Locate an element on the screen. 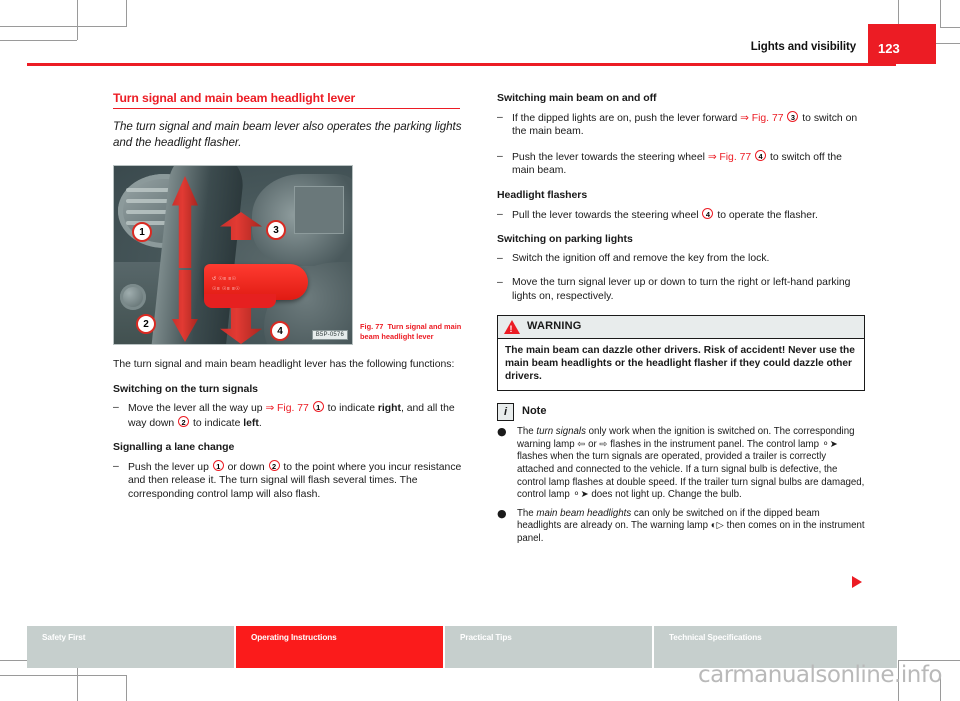 The width and height of the screenshot is (960, 701). text-fragment: Push the lever up is located at coordinates (170, 467).